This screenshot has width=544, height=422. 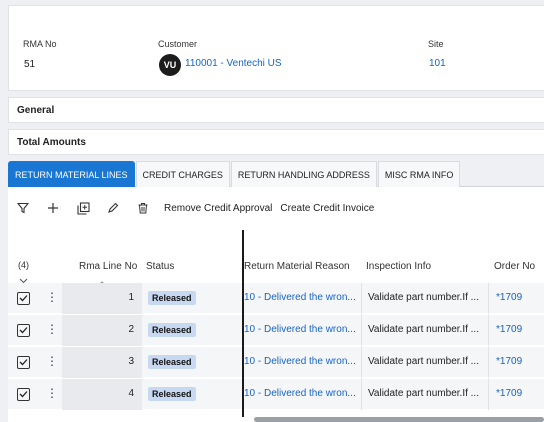 I want to click on rma-line-no-cell: 1, so click(x=131, y=297).